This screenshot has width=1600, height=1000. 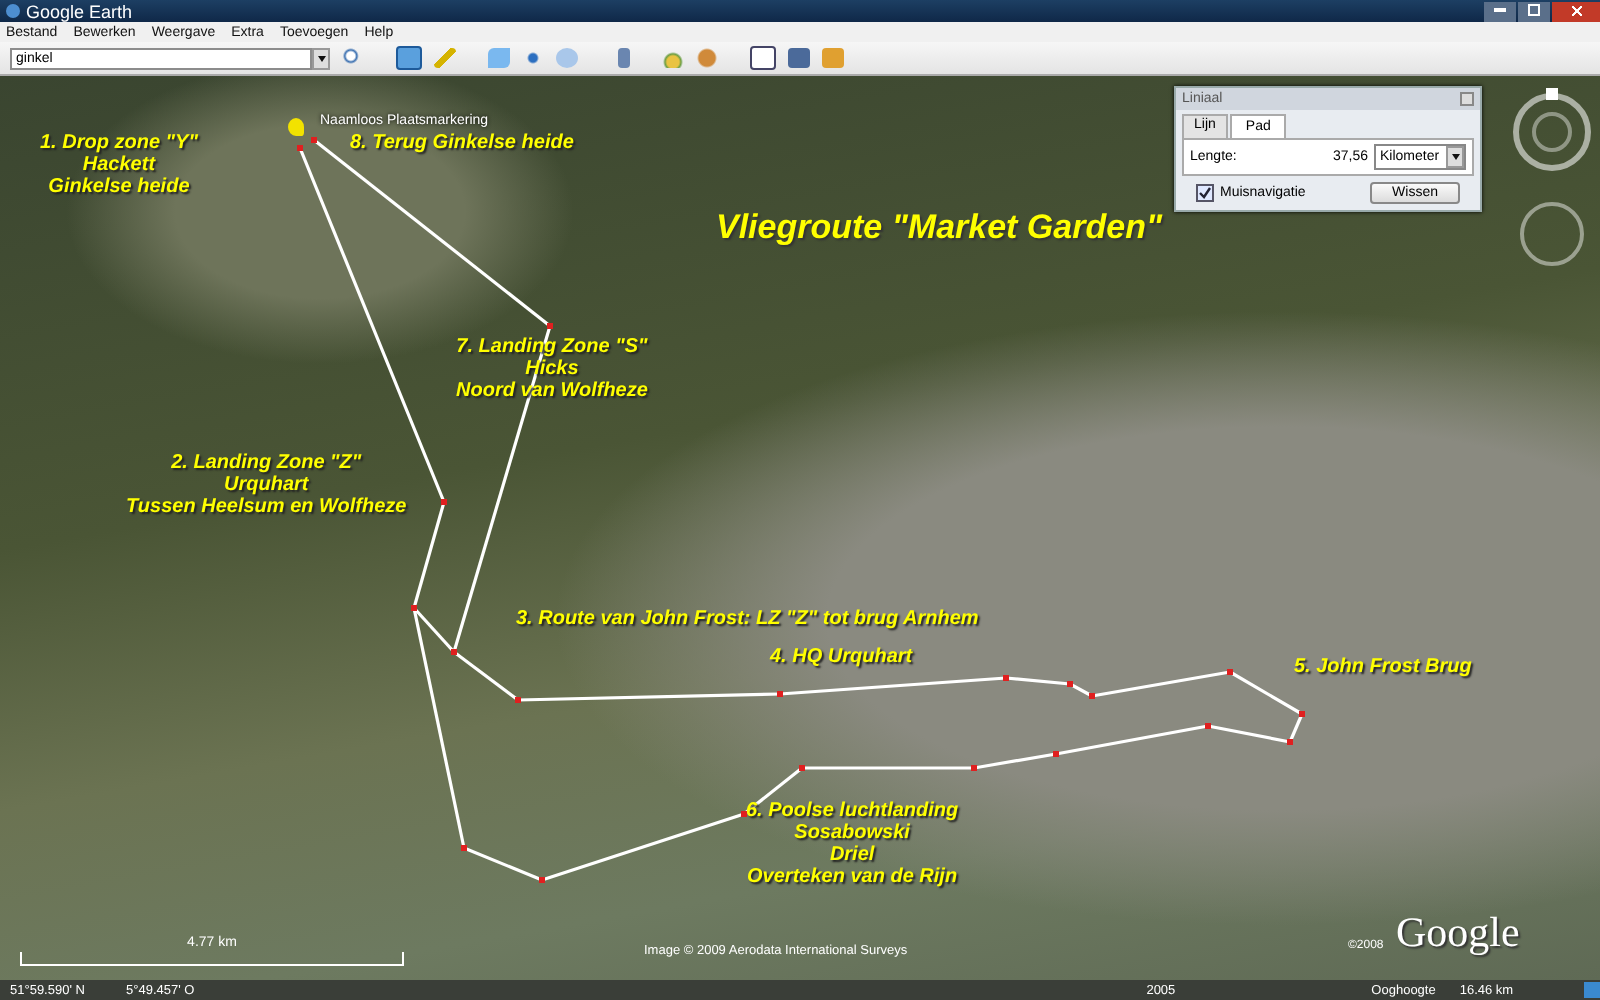 What do you see at coordinates (296, 127) in the screenshot?
I see `pushpin-icon` at bounding box center [296, 127].